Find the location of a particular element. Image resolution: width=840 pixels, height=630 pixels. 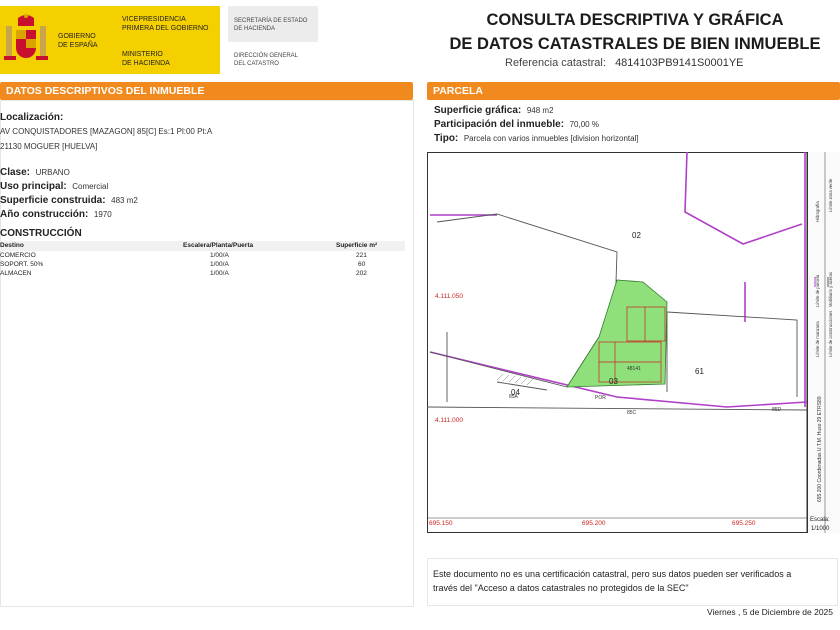

document-date: Viernes , 5 de Diciembre de 2025 is located at coordinates (770, 612).